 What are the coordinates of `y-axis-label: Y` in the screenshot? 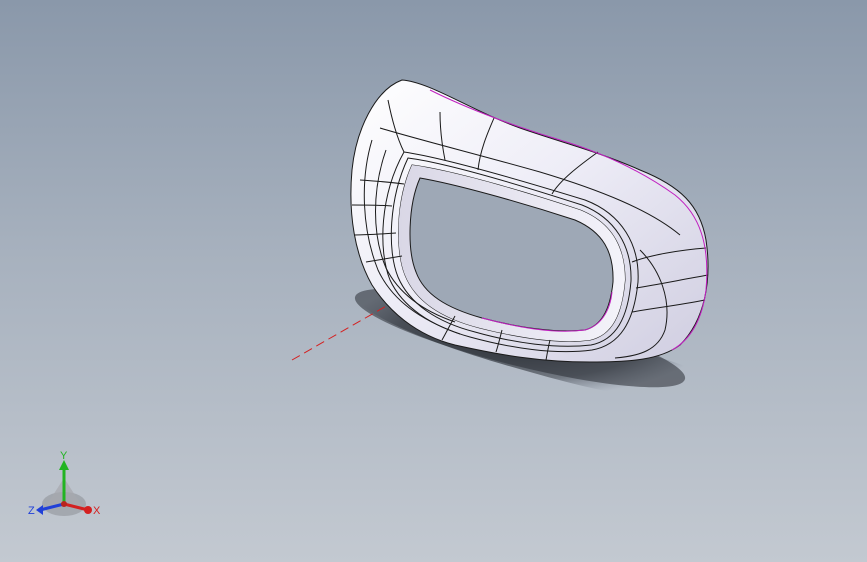 It's located at (64, 456).